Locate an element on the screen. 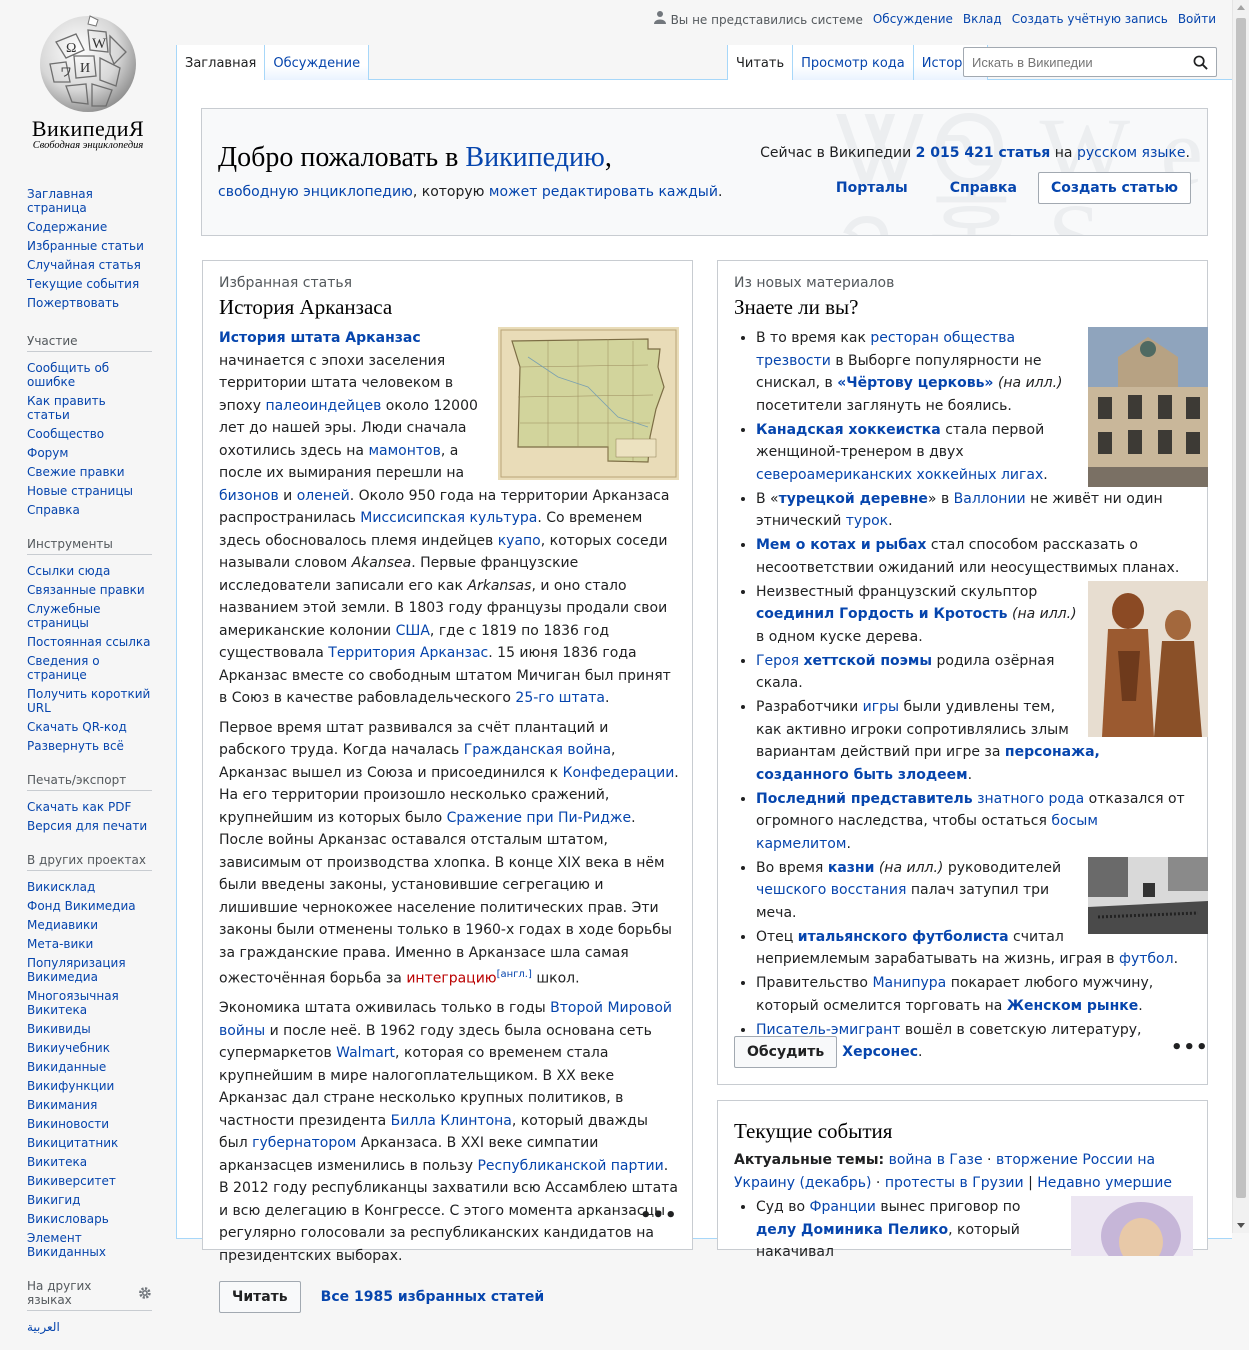 The image size is (1249, 1350). user-icon is located at coordinates (659, 17).